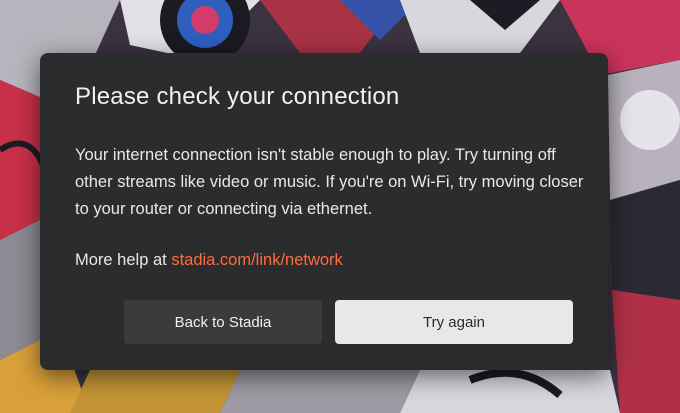 This screenshot has width=680, height=413. I want to click on try-again-button: Try again, so click(454, 322).